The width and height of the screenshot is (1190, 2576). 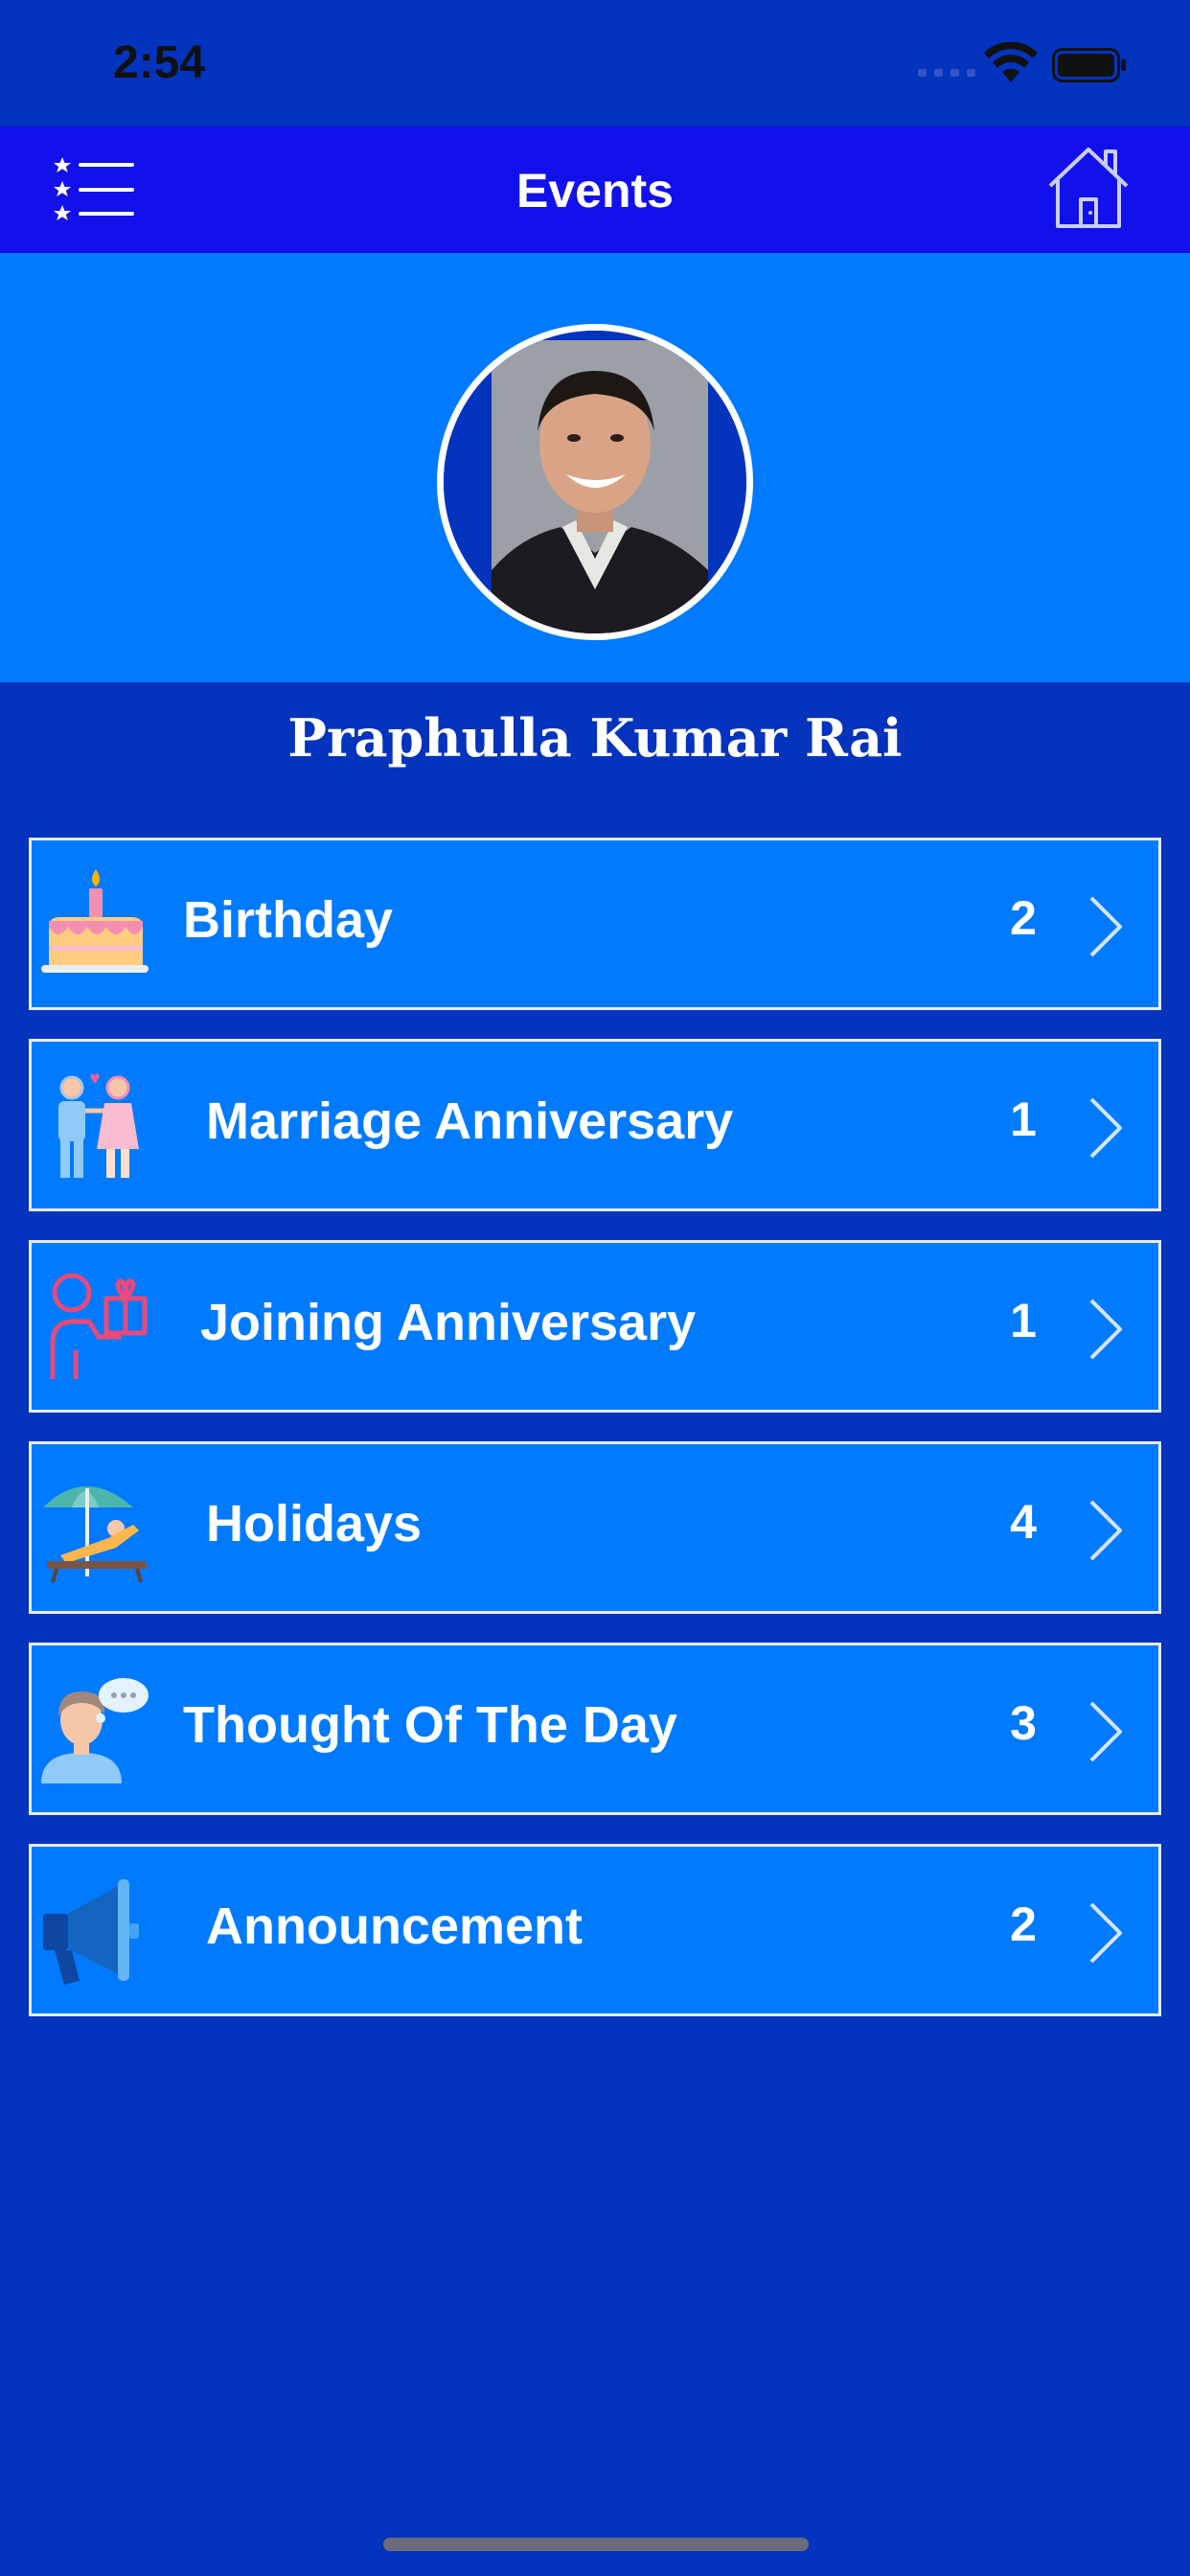 What do you see at coordinates (1011, 62) in the screenshot?
I see `wifi-icon` at bounding box center [1011, 62].